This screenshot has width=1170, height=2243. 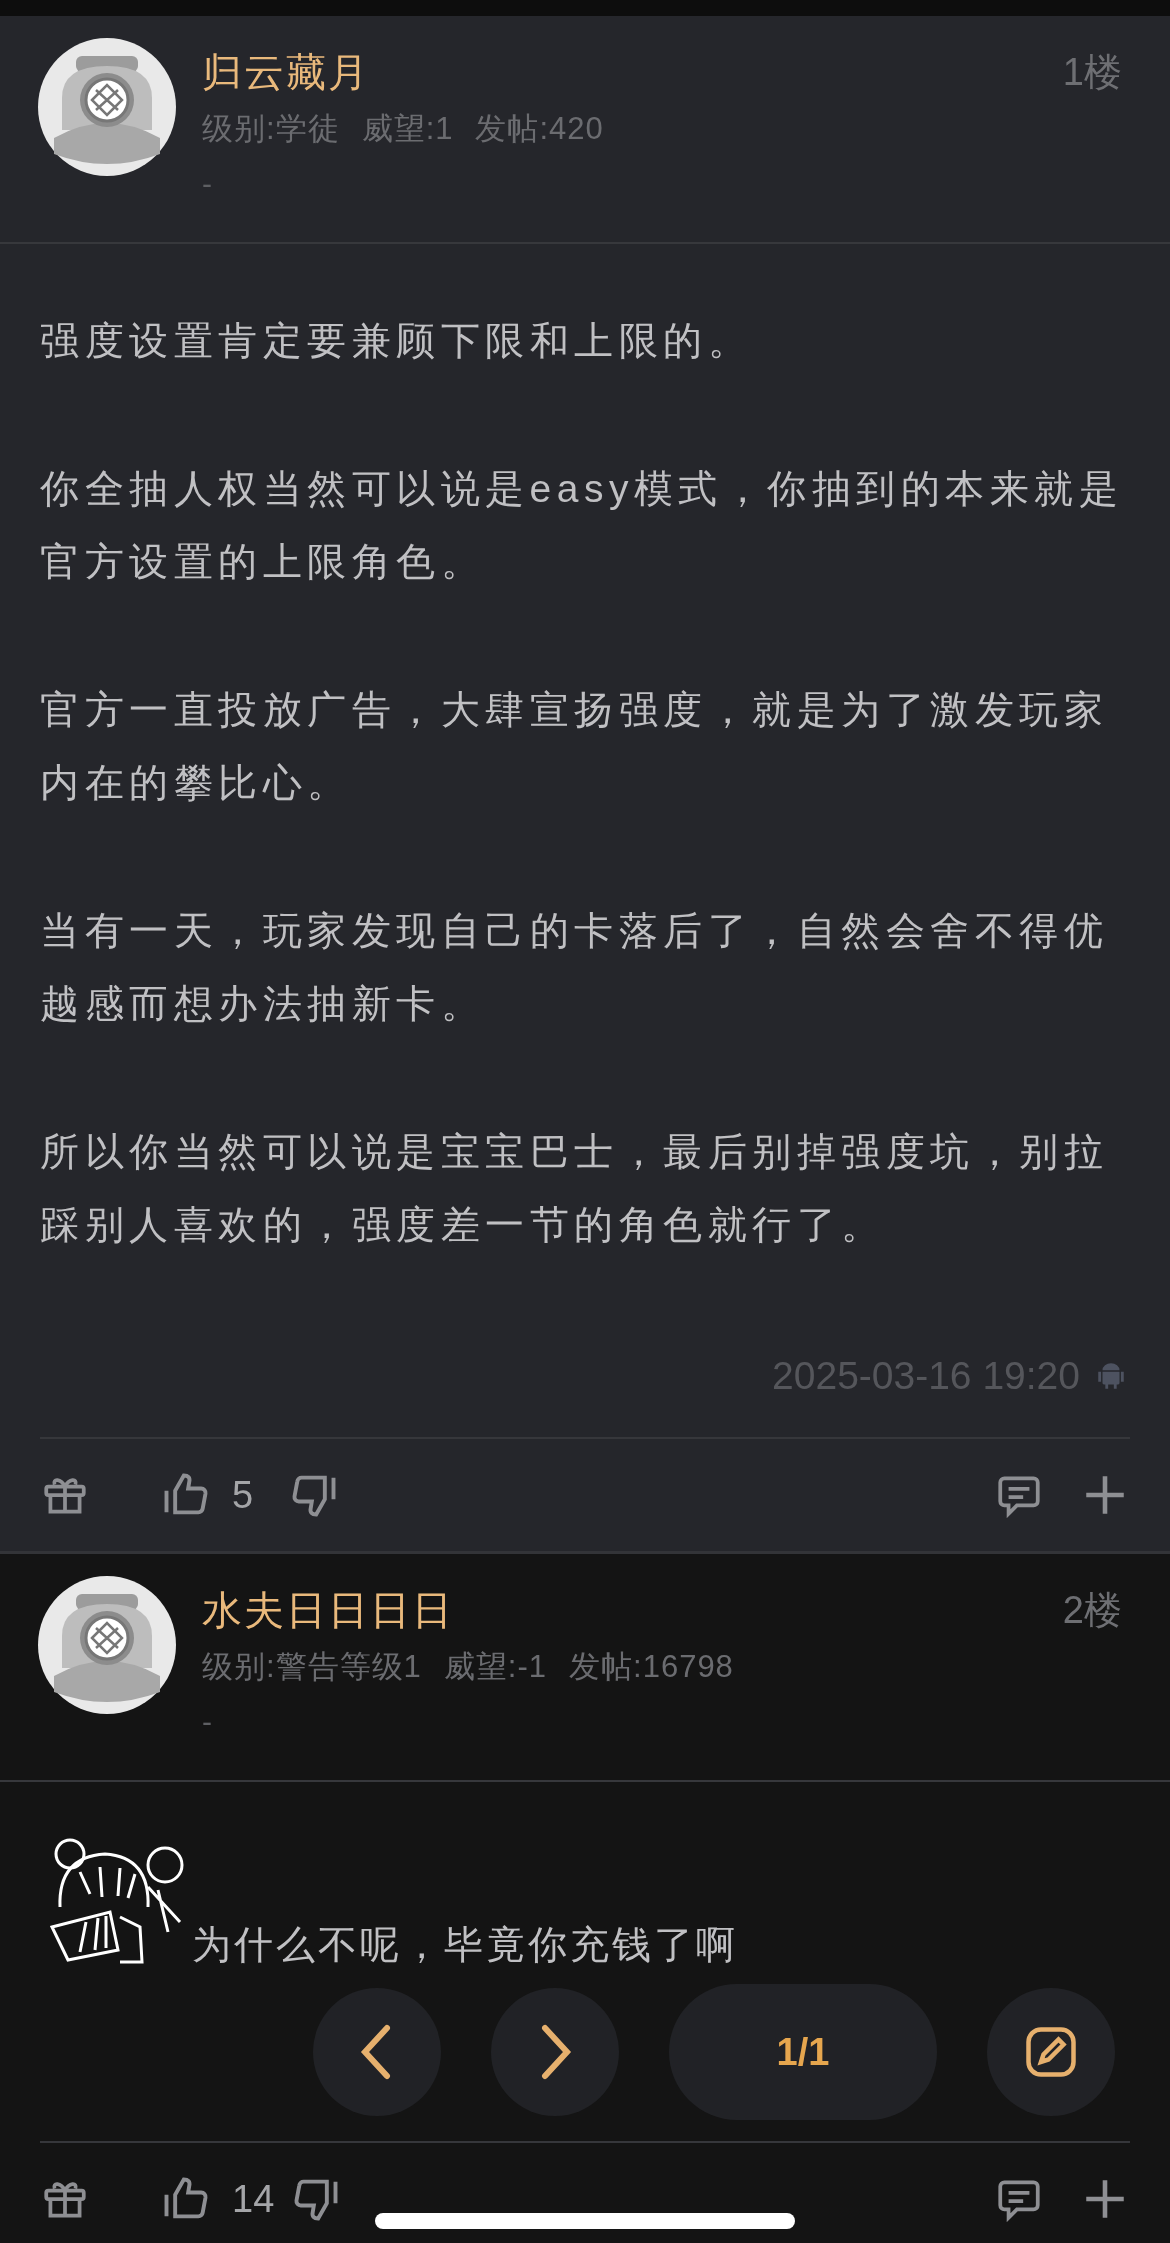 I want to click on user-stat: 发帖:420, so click(x=539, y=129).